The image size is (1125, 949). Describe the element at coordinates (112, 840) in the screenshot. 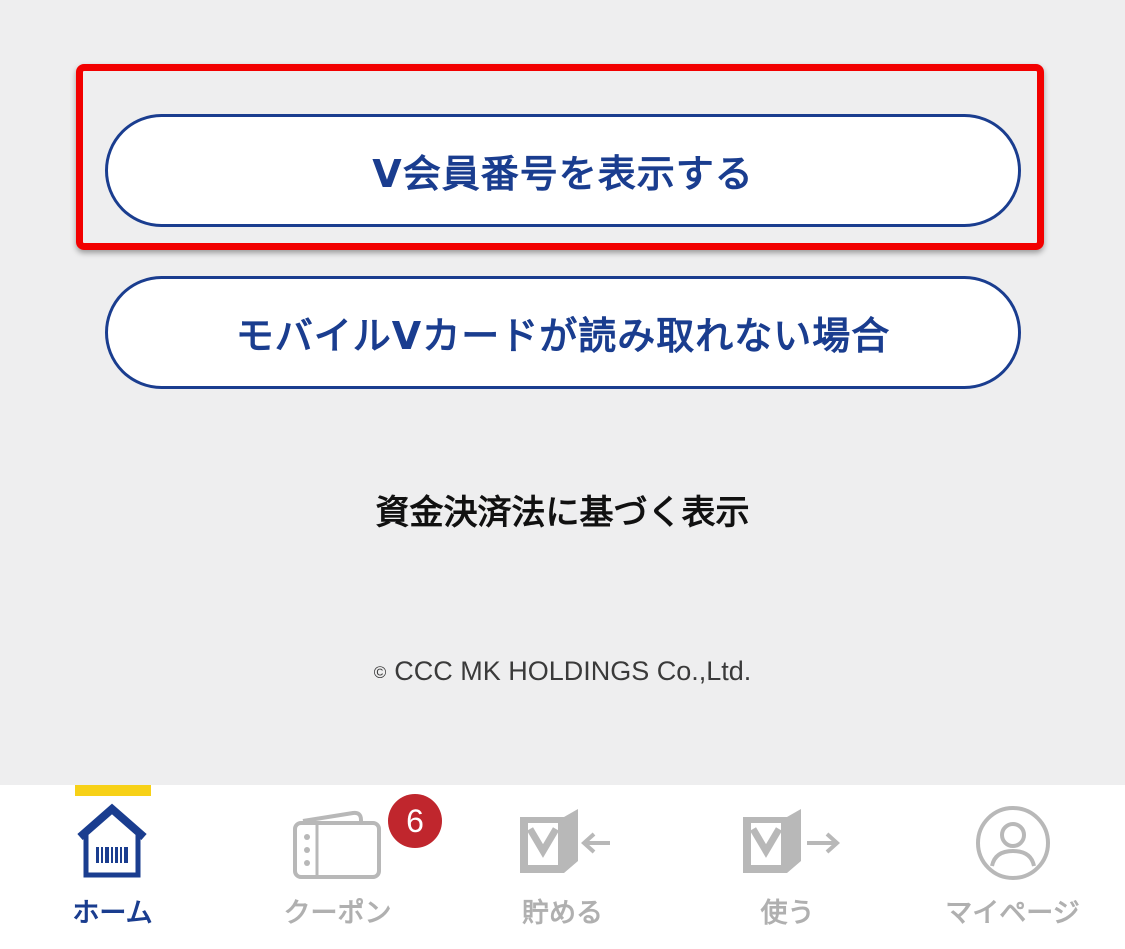

I see `home-barcode-icon` at that location.